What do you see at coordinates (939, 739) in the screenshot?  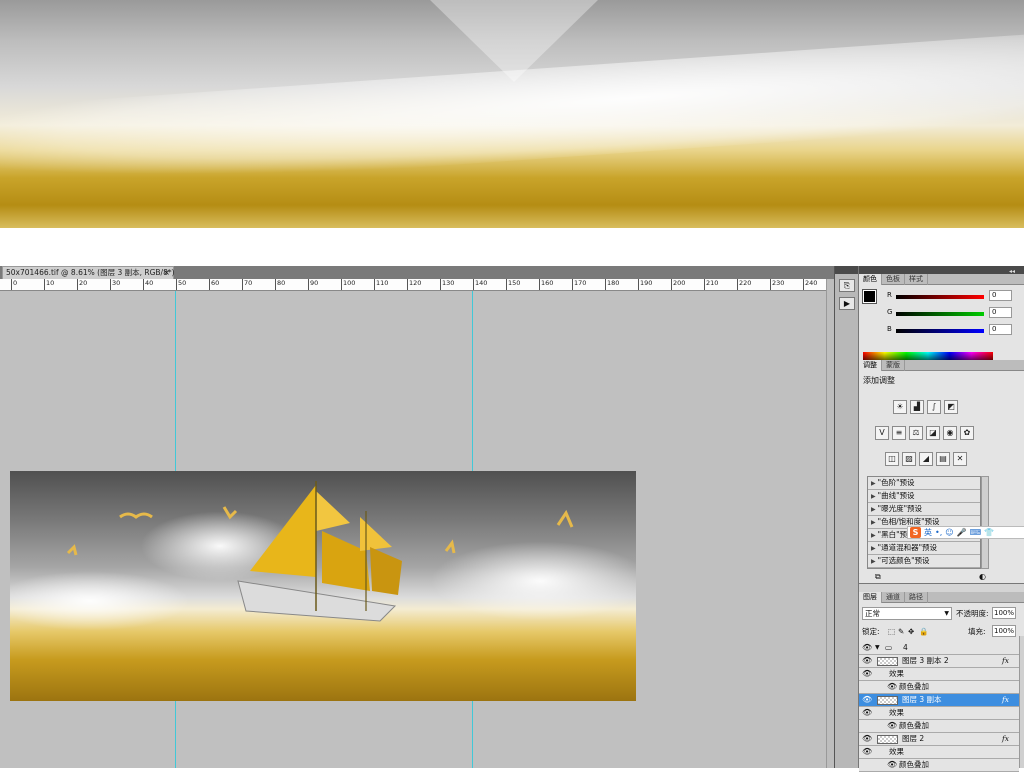 I see `layer-row: 👁 图层 2 fx` at bounding box center [939, 739].